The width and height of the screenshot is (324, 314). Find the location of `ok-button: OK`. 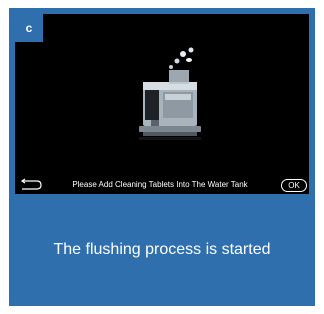

ok-button: OK is located at coordinates (294, 185).